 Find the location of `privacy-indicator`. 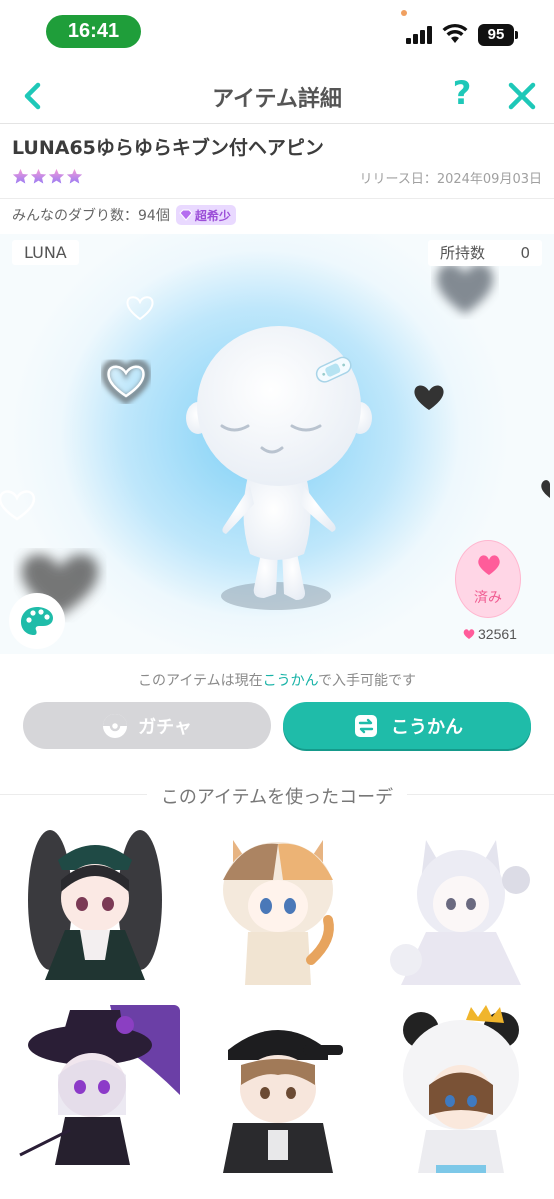

privacy-indicator is located at coordinates (404, 13).